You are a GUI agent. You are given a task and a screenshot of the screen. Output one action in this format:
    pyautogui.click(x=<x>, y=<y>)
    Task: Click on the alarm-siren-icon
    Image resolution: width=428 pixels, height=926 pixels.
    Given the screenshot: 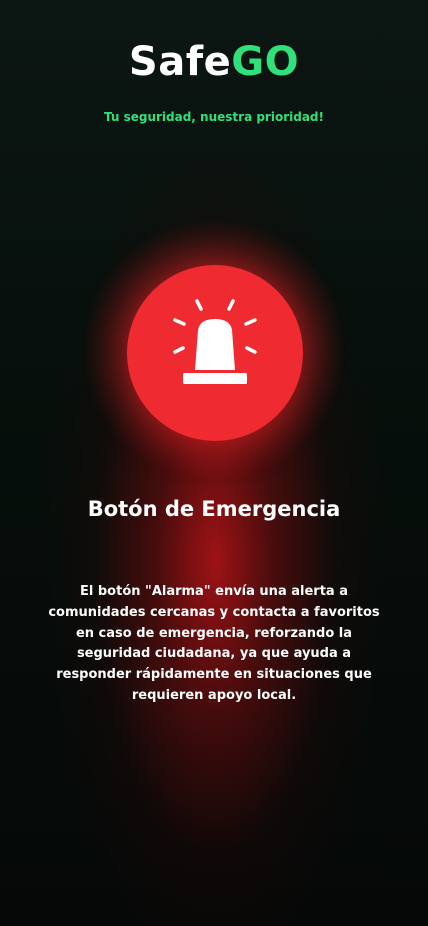 What is the action you would take?
    pyautogui.click(x=215, y=341)
    